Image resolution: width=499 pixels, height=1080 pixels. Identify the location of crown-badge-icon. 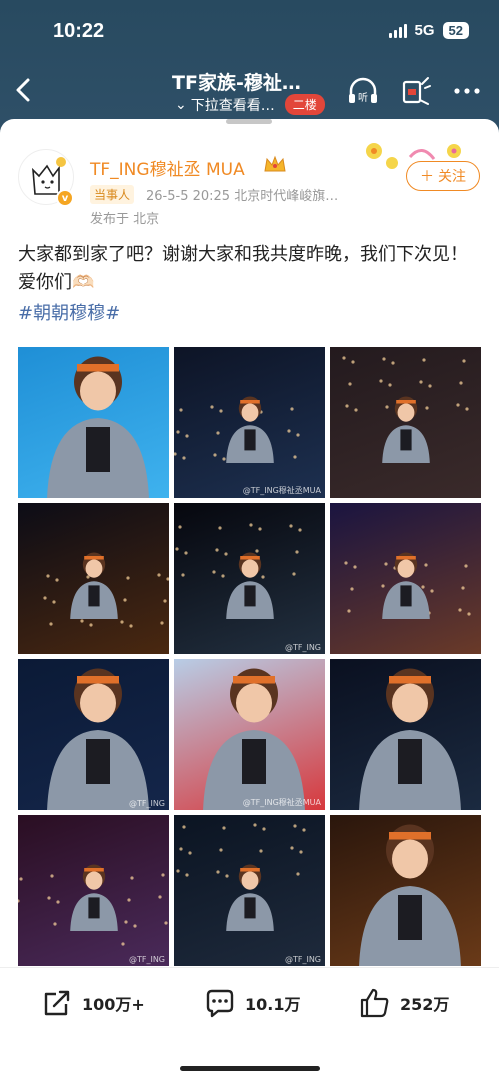
(275, 163).